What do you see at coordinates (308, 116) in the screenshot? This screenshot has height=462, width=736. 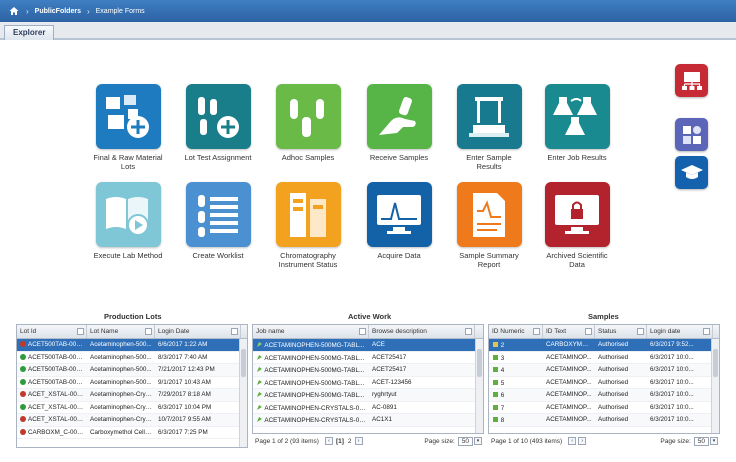 I see `test-tubes-icon` at bounding box center [308, 116].